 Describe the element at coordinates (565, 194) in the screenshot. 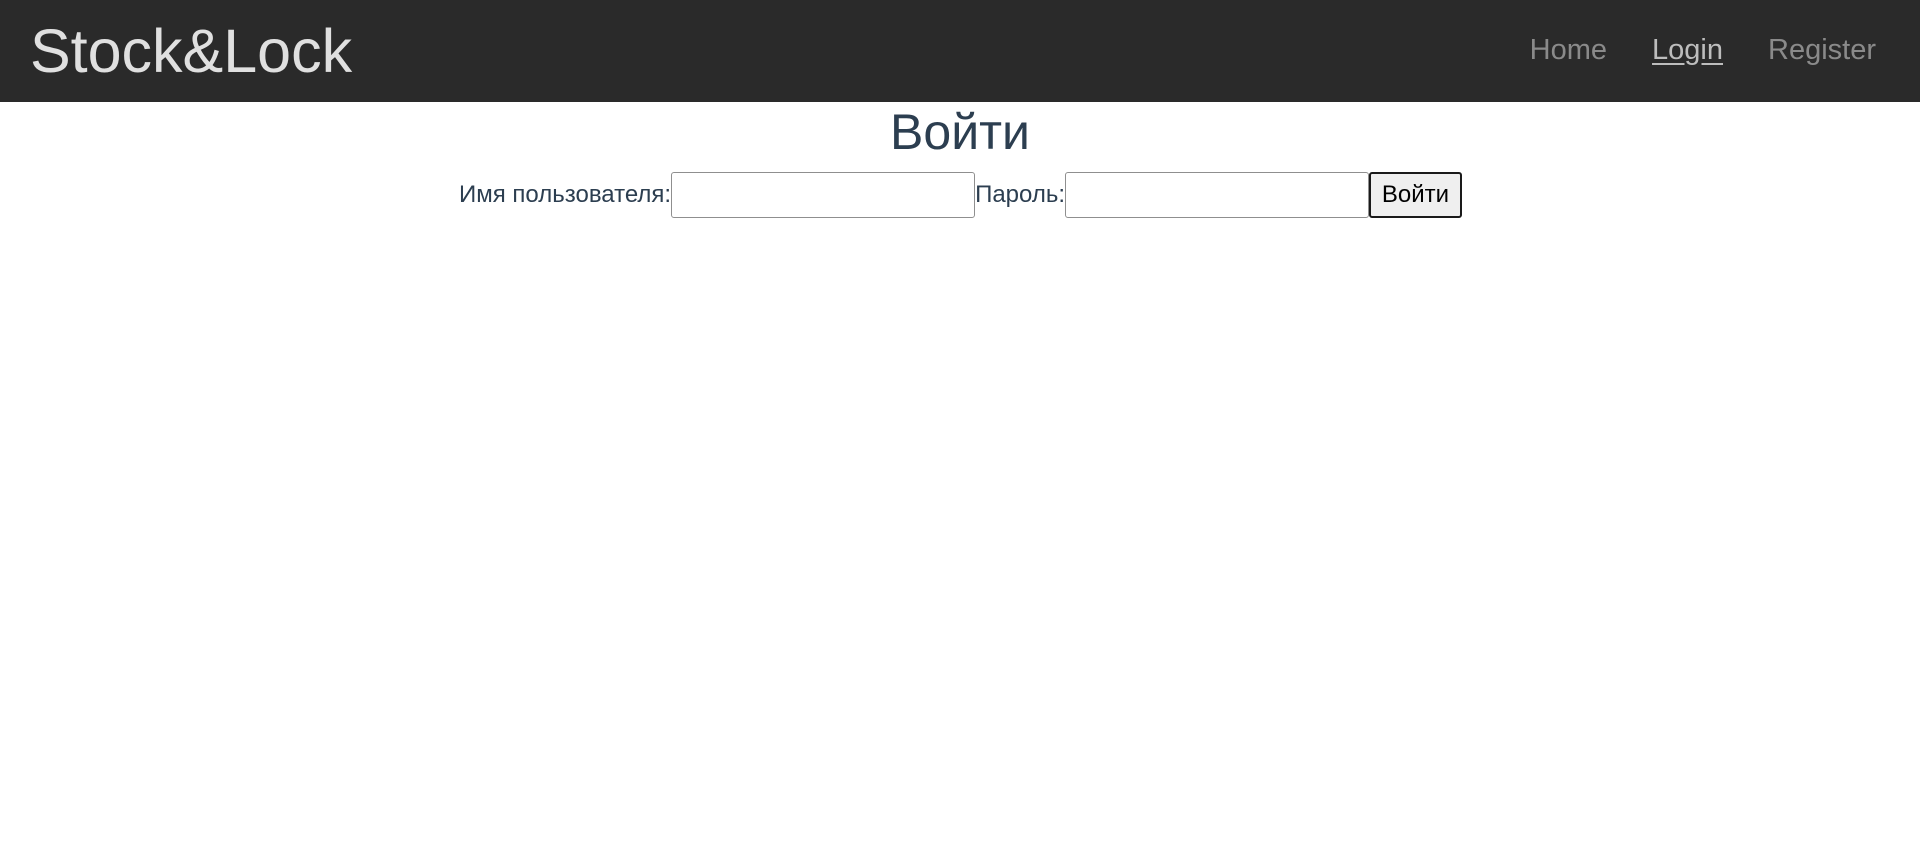

I see `username-label: Имя пользователя:` at that location.